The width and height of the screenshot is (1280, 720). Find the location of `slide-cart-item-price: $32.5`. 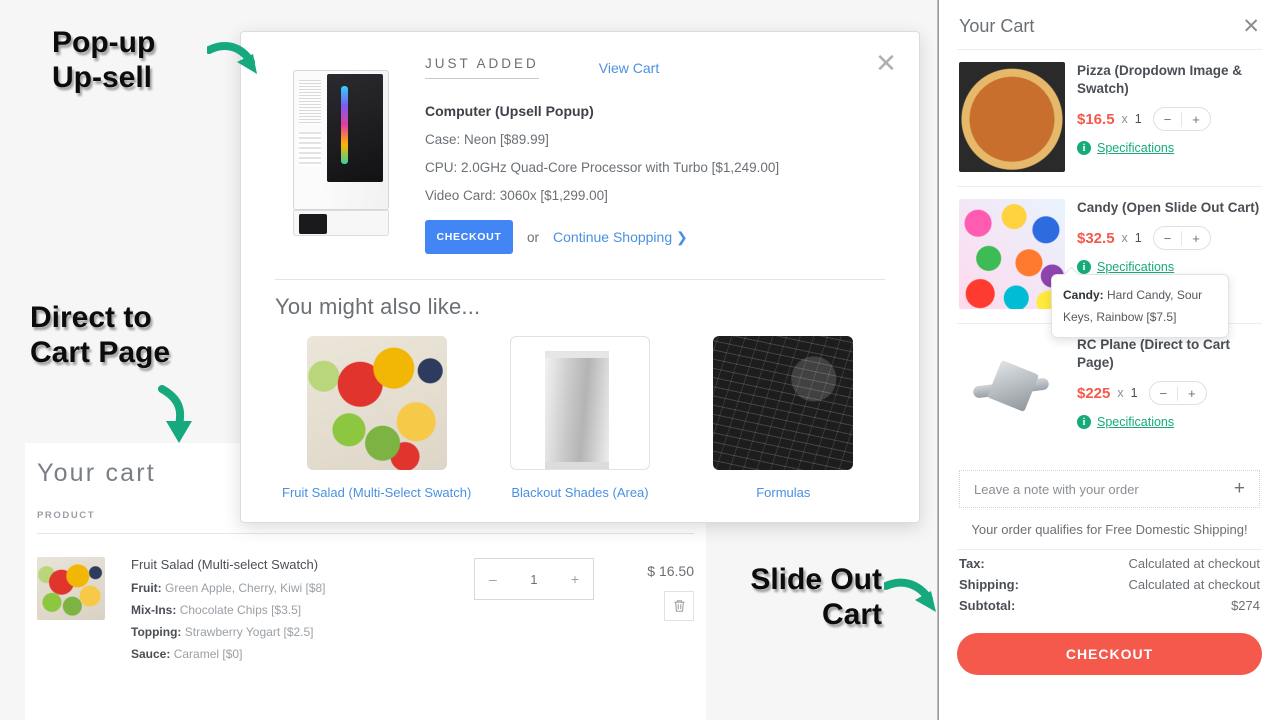

slide-cart-item-price: $32.5 is located at coordinates (1096, 238).